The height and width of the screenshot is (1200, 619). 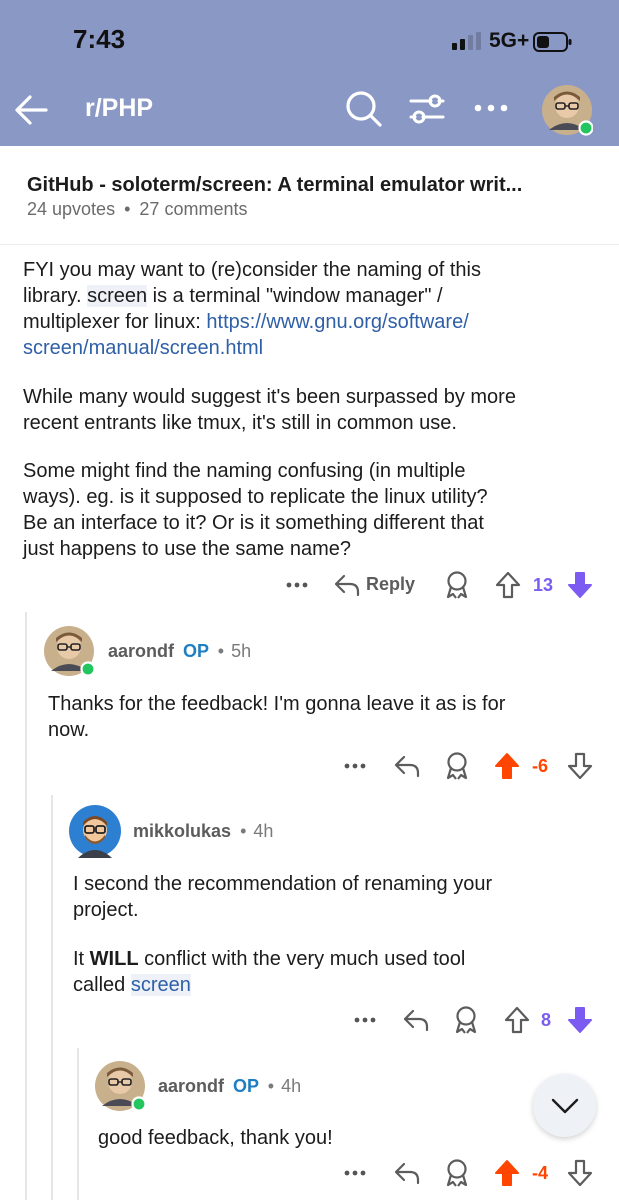 I want to click on vote-score: 13, so click(x=543, y=585).